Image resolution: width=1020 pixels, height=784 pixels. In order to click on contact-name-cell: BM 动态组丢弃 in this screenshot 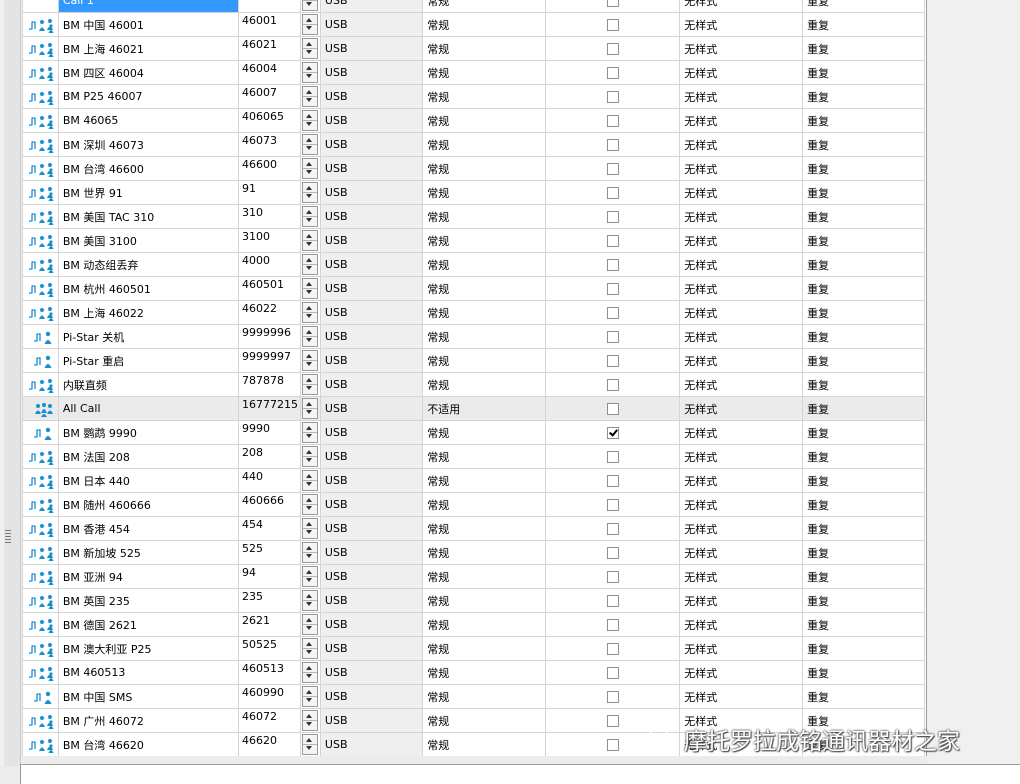, I will do `click(148, 264)`.